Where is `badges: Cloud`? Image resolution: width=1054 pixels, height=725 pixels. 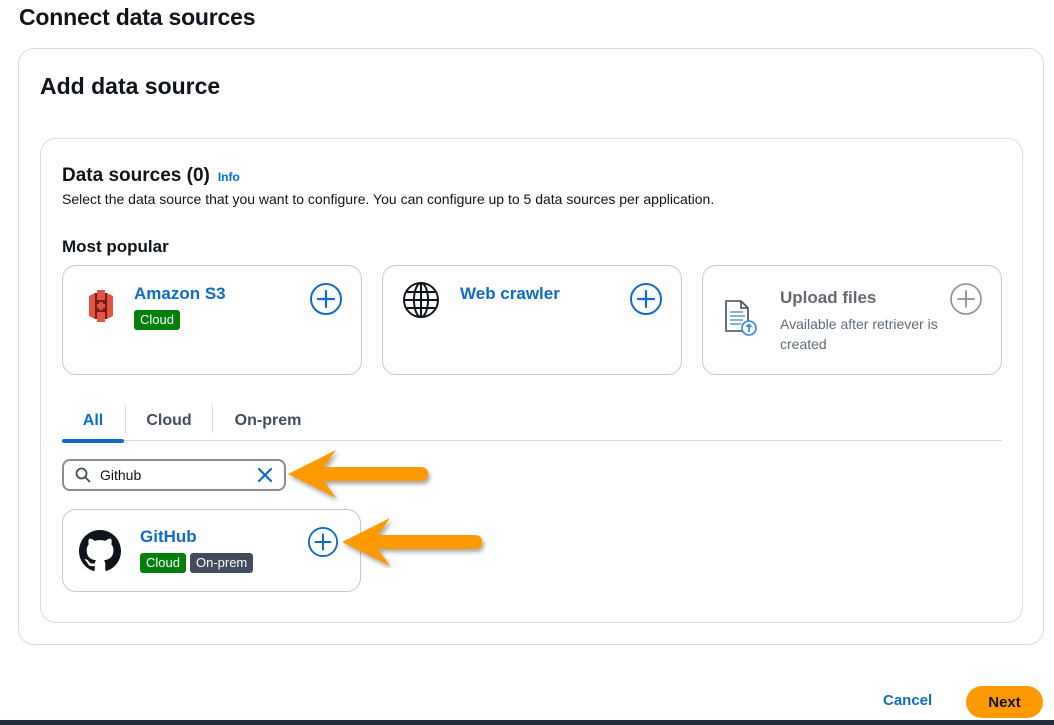
badges: Cloud is located at coordinates (157, 320).